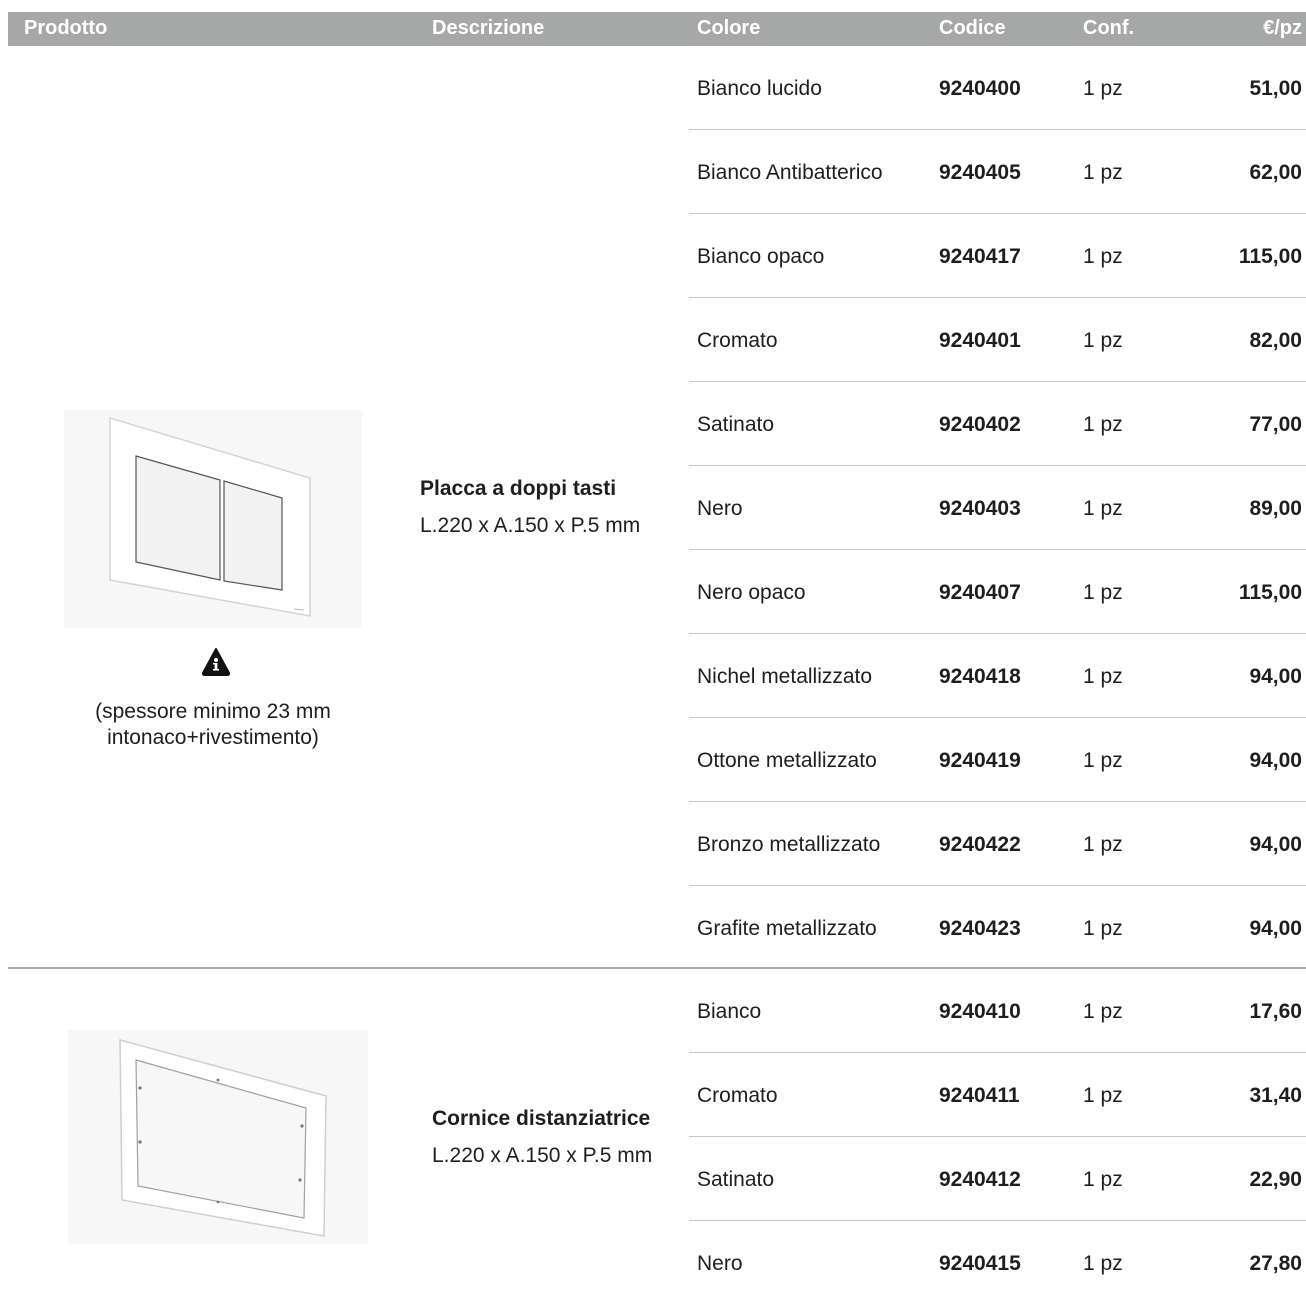  What do you see at coordinates (980, 844) in the screenshot?
I see `code-cell: 9240422` at bounding box center [980, 844].